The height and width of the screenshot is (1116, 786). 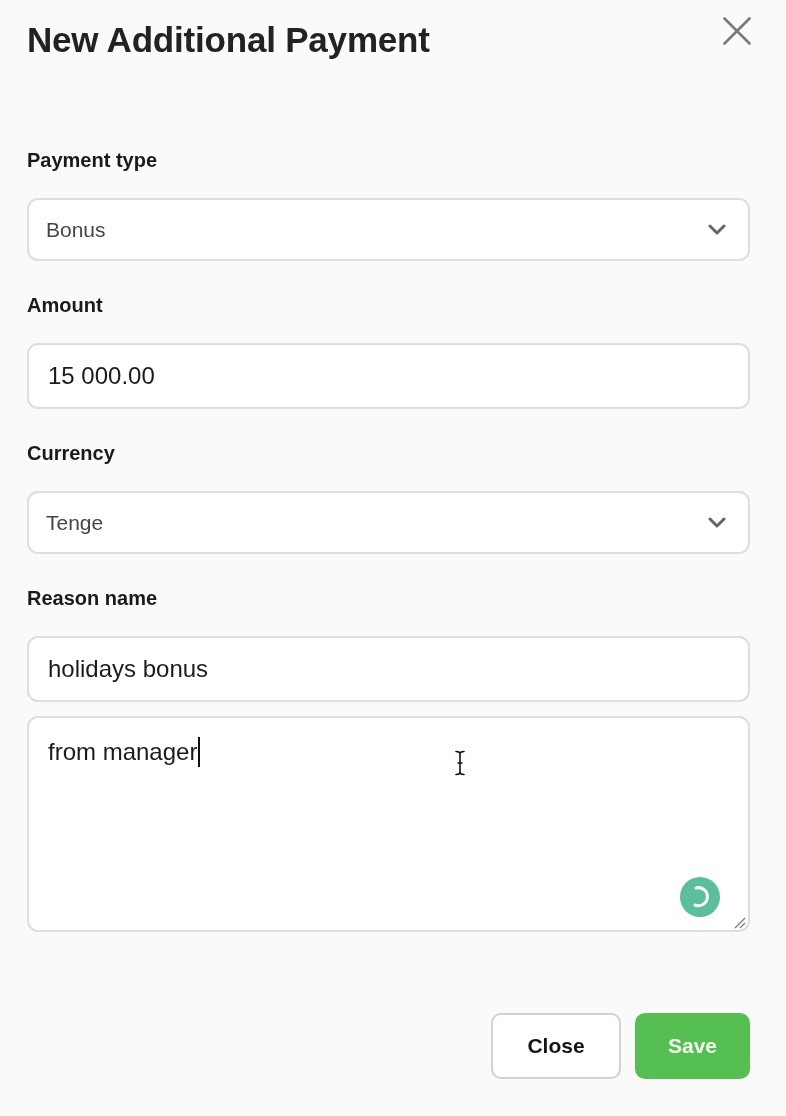 What do you see at coordinates (388, 669) in the screenshot?
I see `input-field: holidays bonus` at bounding box center [388, 669].